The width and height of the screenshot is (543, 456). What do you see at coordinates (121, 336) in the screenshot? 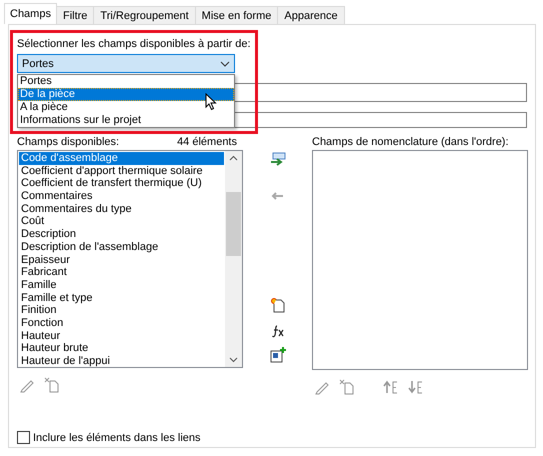
I see `list-item: Hauteur` at bounding box center [121, 336].